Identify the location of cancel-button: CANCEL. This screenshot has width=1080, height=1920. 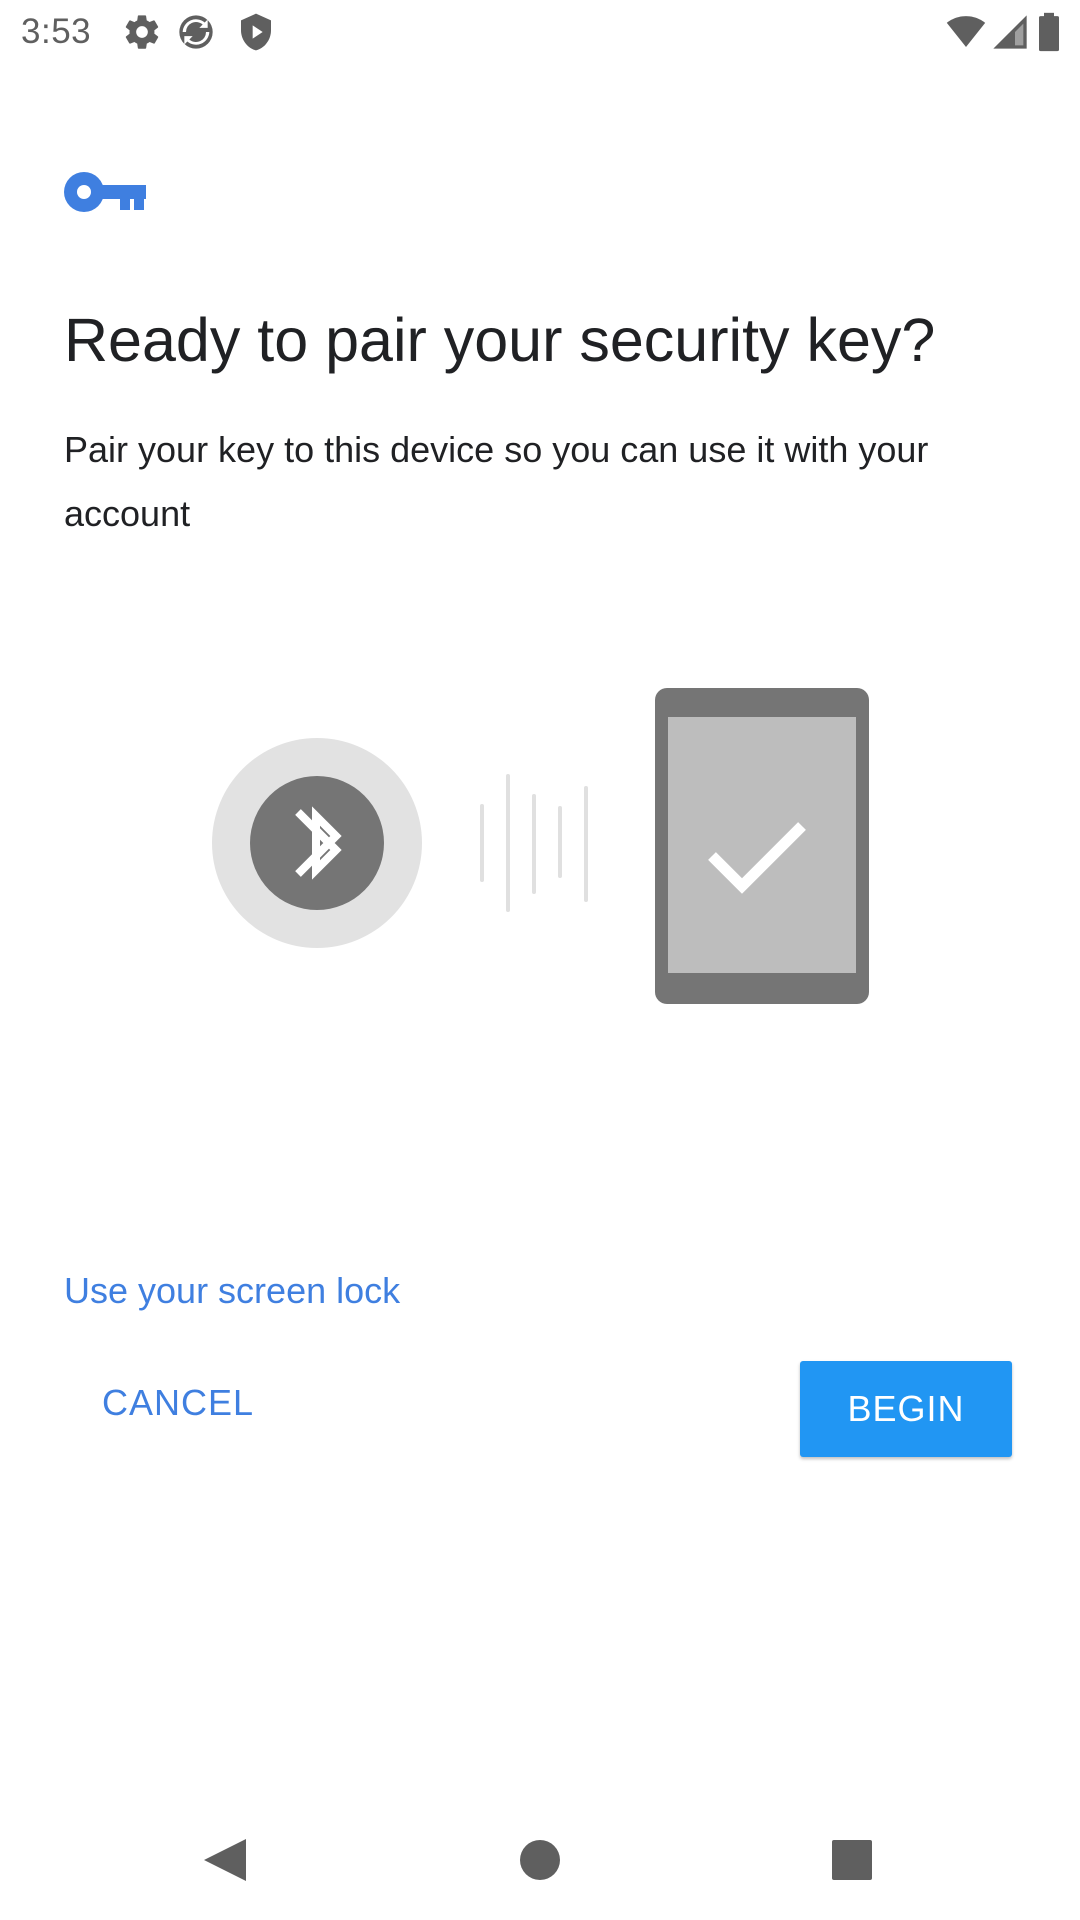
(178, 1403).